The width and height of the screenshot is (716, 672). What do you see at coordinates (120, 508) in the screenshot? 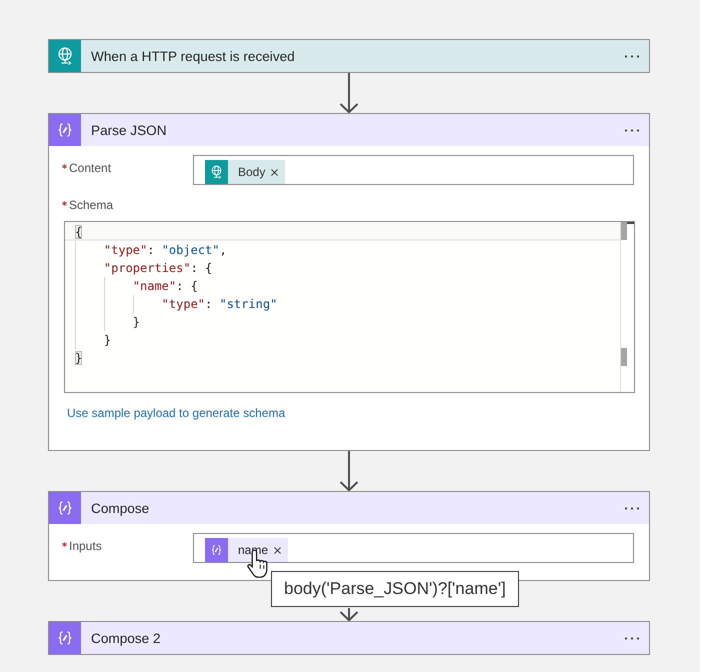
I see `card-title: Compose` at bounding box center [120, 508].